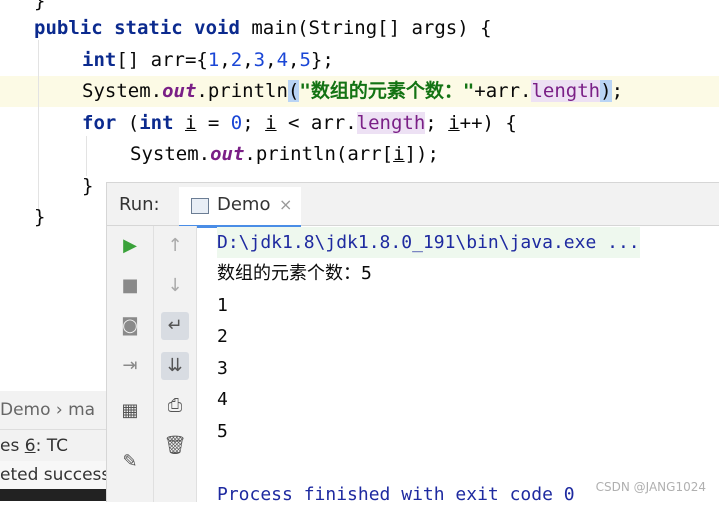 The image size is (719, 510). I want to click on layout-icon: ▦, so click(130, 411).